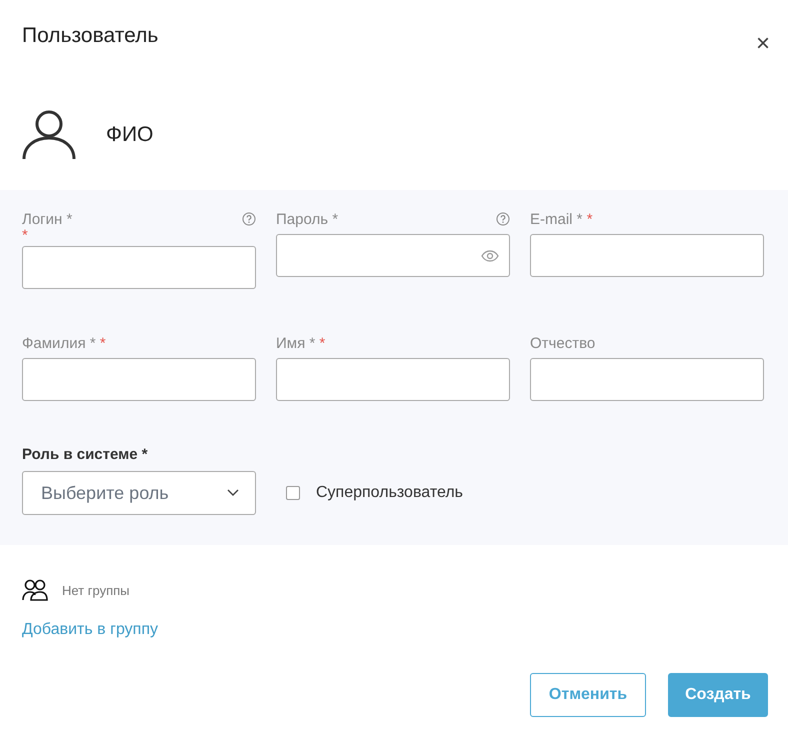 The image size is (788, 742). Describe the element at coordinates (96, 590) in the screenshot. I see `group-status: Нет группы` at that location.